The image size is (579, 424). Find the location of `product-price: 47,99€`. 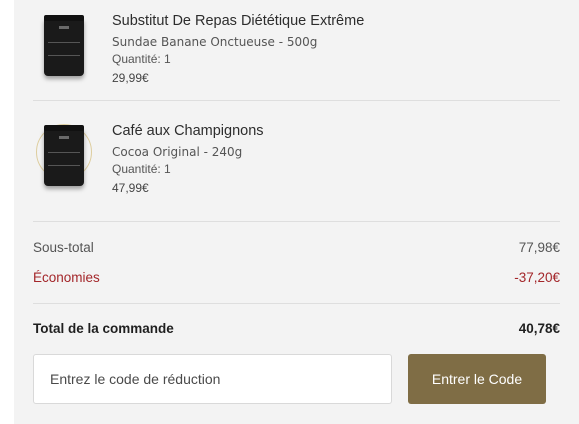

product-price: 47,99€ is located at coordinates (130, 188).